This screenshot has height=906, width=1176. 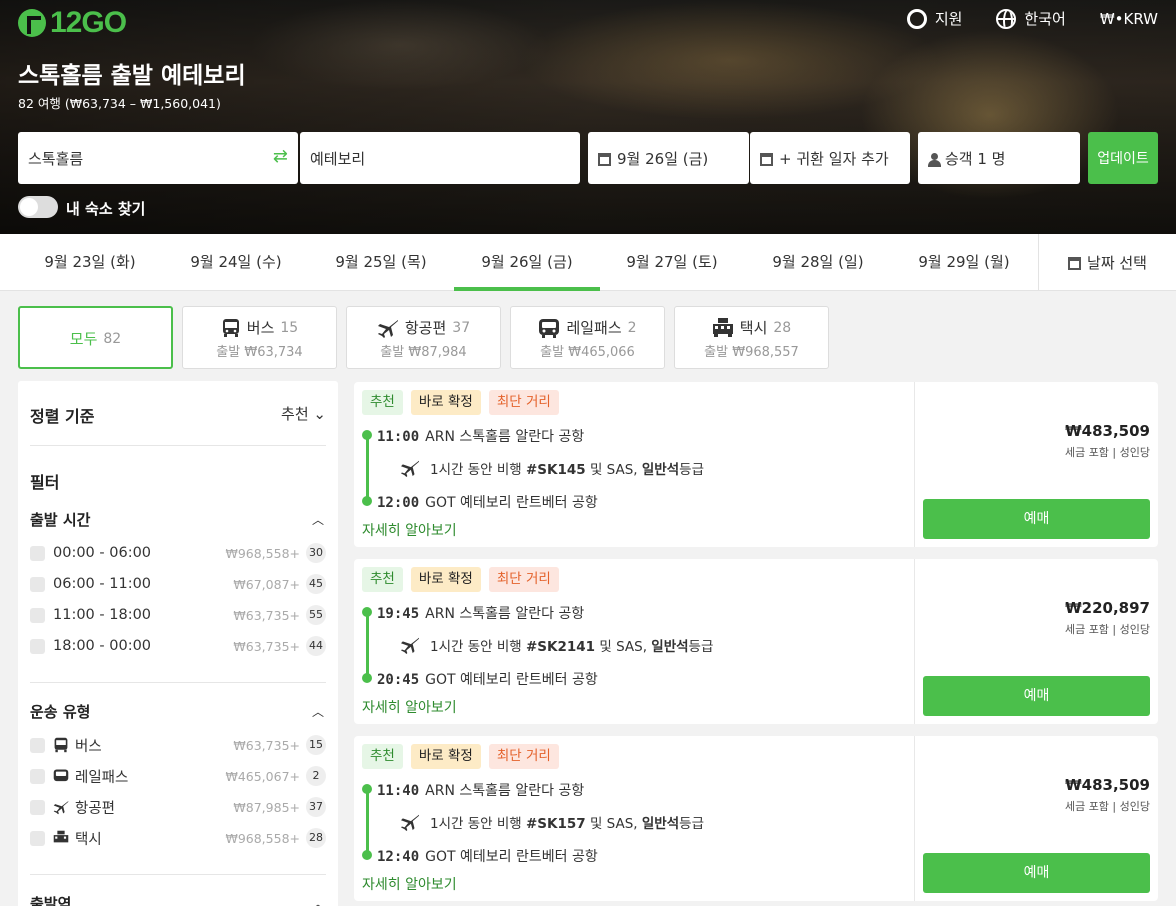 What do you see at coordinates (818, 262) in the screenshot?
I see `date-tab: 9월 28일 (일)` at bounding box center [818, 262].